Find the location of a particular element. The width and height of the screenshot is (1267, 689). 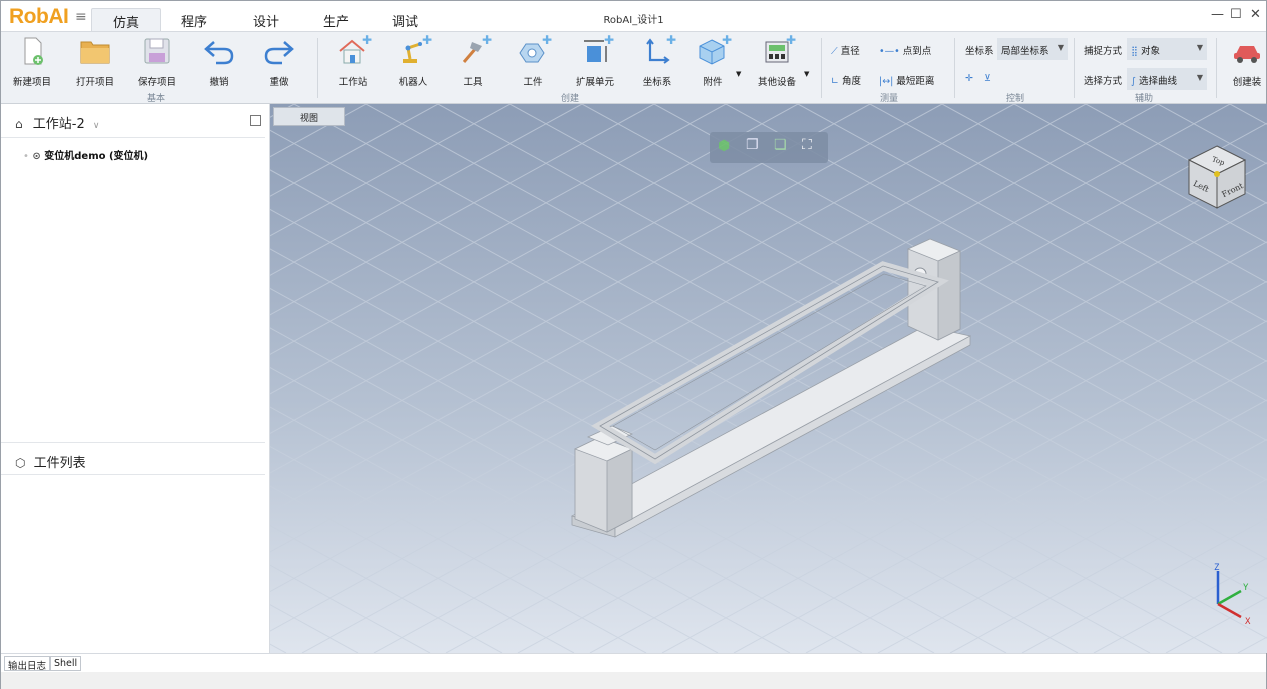

station-header: ⌂ 工作站-2 ∨ is located at coordinates (57, 122).